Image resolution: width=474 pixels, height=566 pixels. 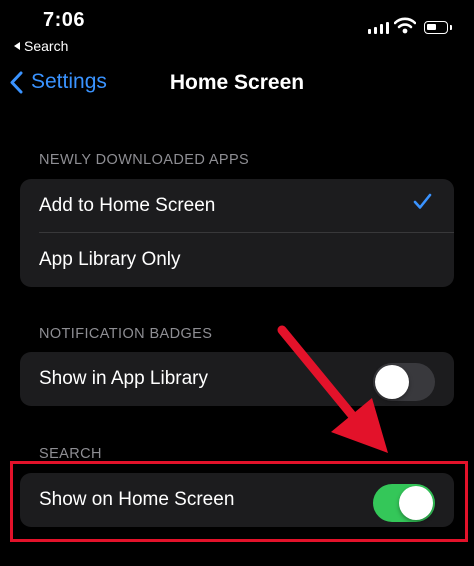 I want to click on back-to-app-link: Search, so click(x=41, y=46).